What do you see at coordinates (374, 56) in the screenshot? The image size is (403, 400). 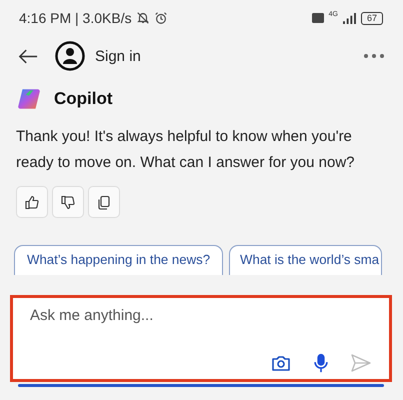 I see `more-options-icon` at bounding box center [374, 56].